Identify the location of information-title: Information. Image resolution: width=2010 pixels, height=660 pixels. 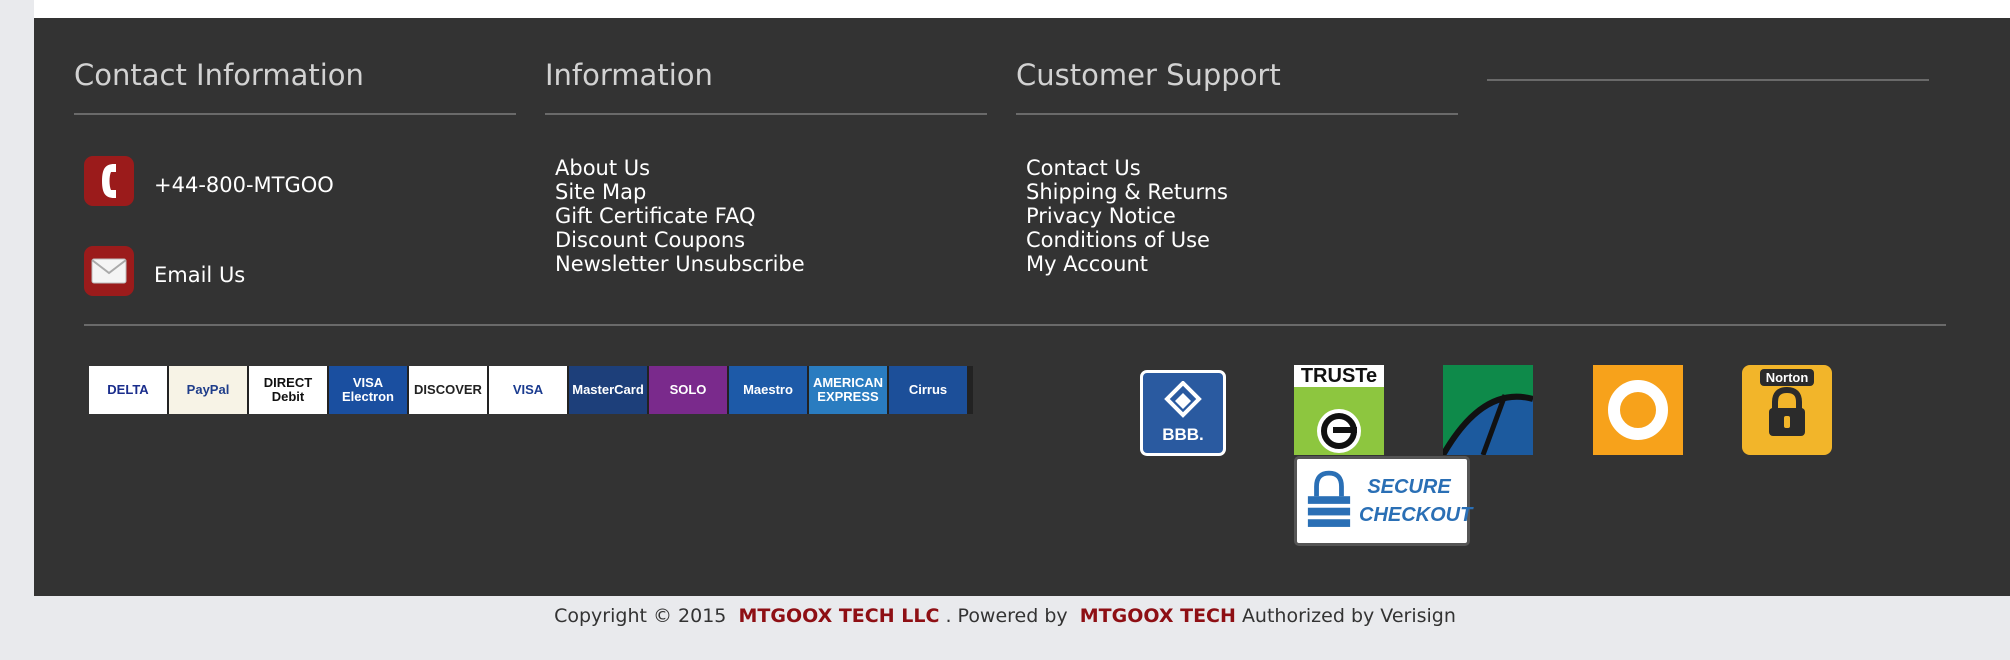
(629, 75).